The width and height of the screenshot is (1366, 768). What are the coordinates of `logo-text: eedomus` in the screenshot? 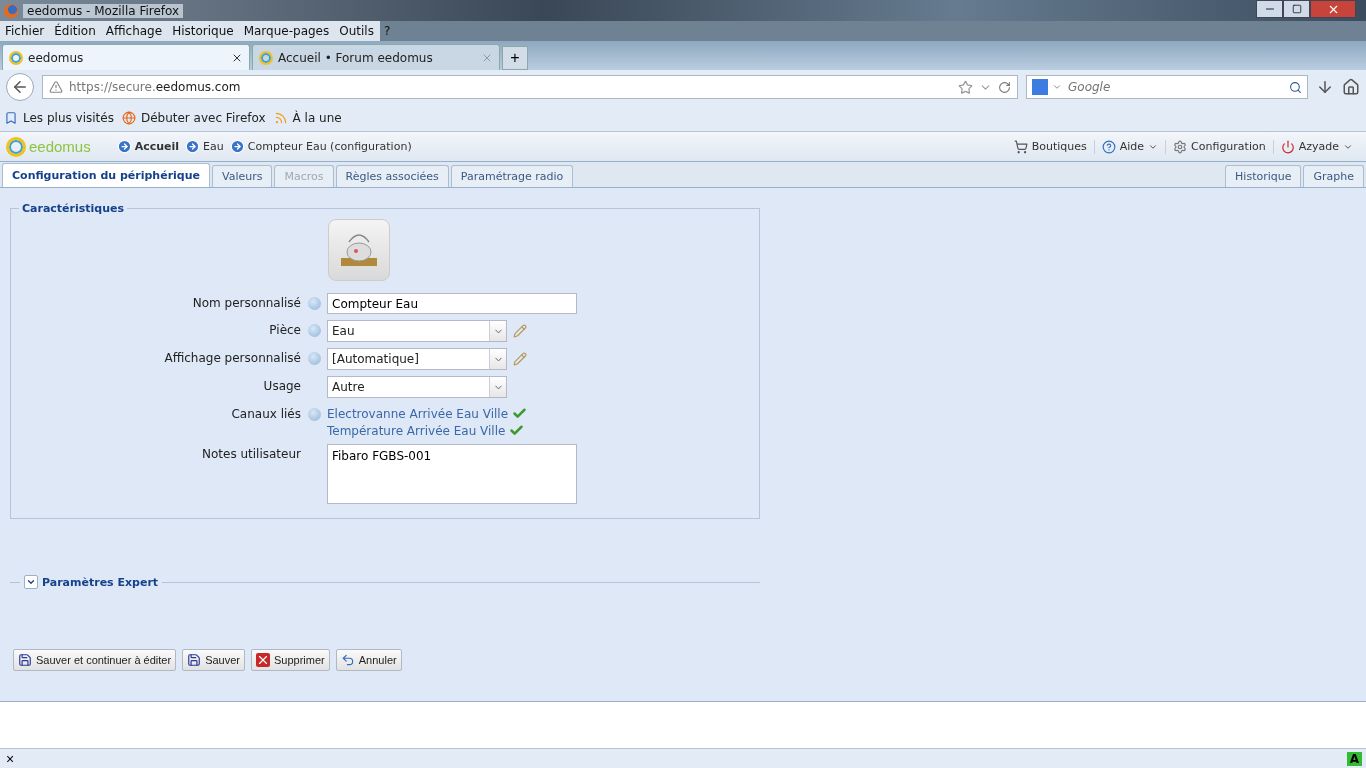 It's located at (60, 146).